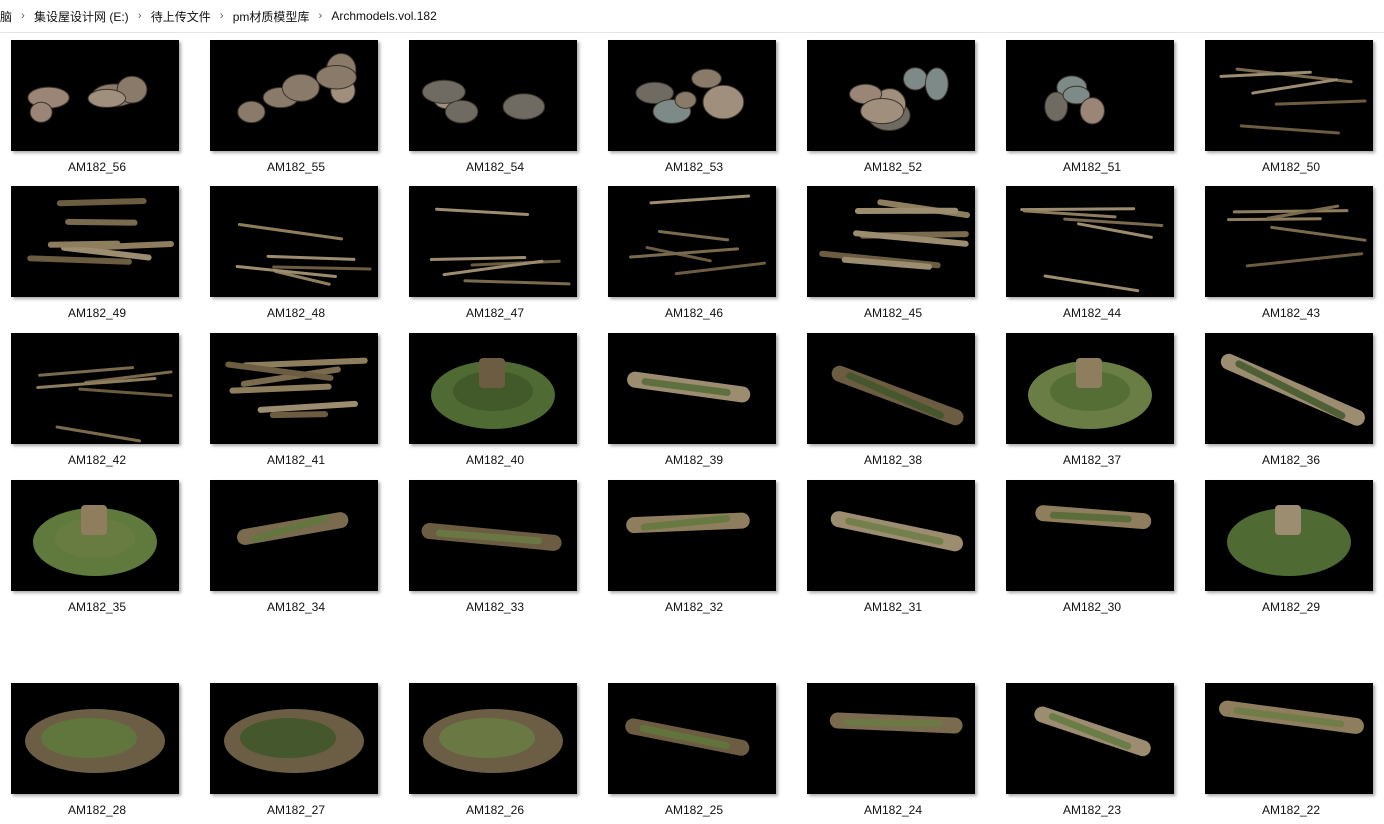 The height and width of the screenshot is (824, 1384). What do you see at coordinates (694, 810) in the screenshot?
I see `file-name-label: AM182_25` at bounding box center [694, 810].